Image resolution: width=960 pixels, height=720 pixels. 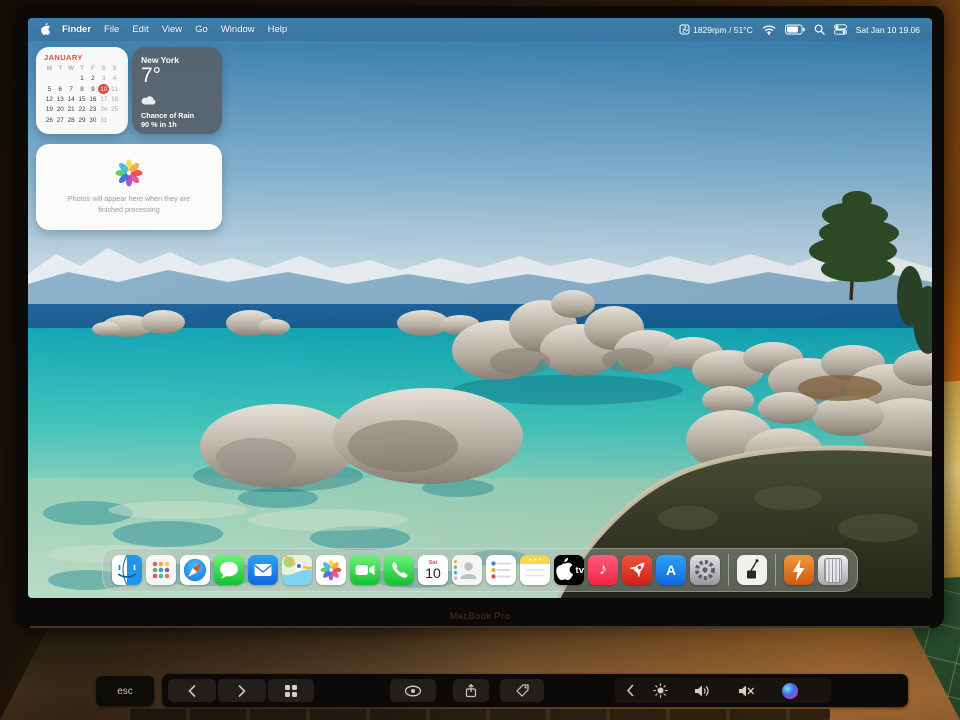 I want to click on trash-icon, so click(x=833, y=570).